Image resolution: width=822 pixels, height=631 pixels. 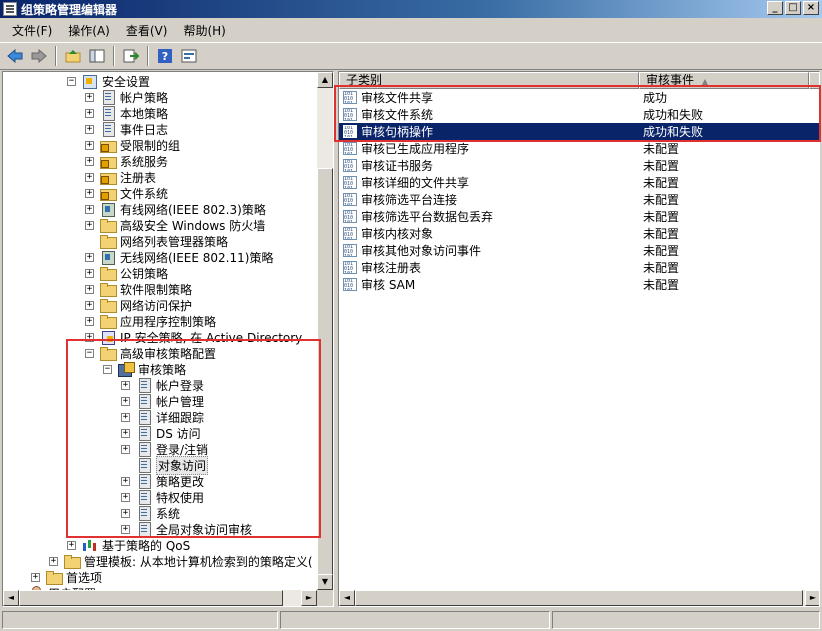 What do you see at coordinates (162, 497) in the screenshot?
I see `tree-node: + 特权使用` at bounding box center [162, 497].